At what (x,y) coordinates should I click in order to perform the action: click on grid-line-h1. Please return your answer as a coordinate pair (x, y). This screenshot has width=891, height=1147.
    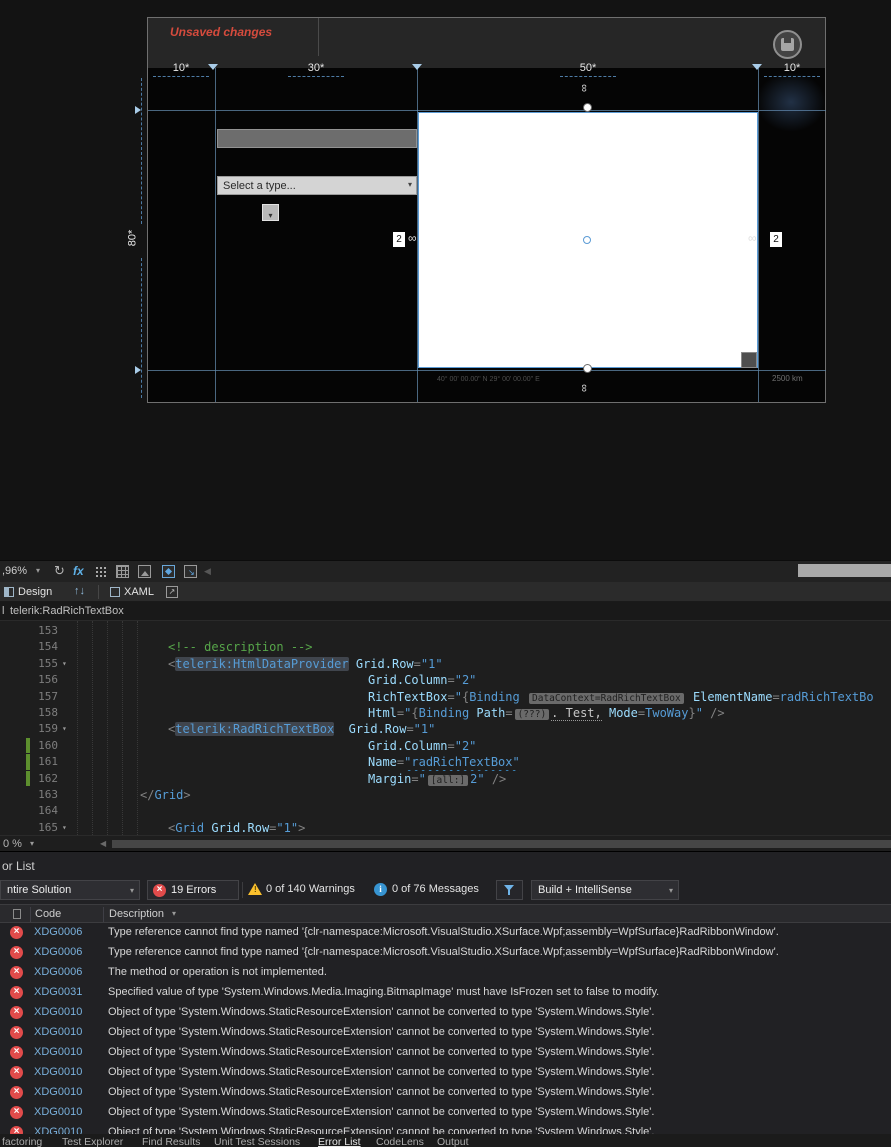
    Looking at the image, I should click on (487, 110).